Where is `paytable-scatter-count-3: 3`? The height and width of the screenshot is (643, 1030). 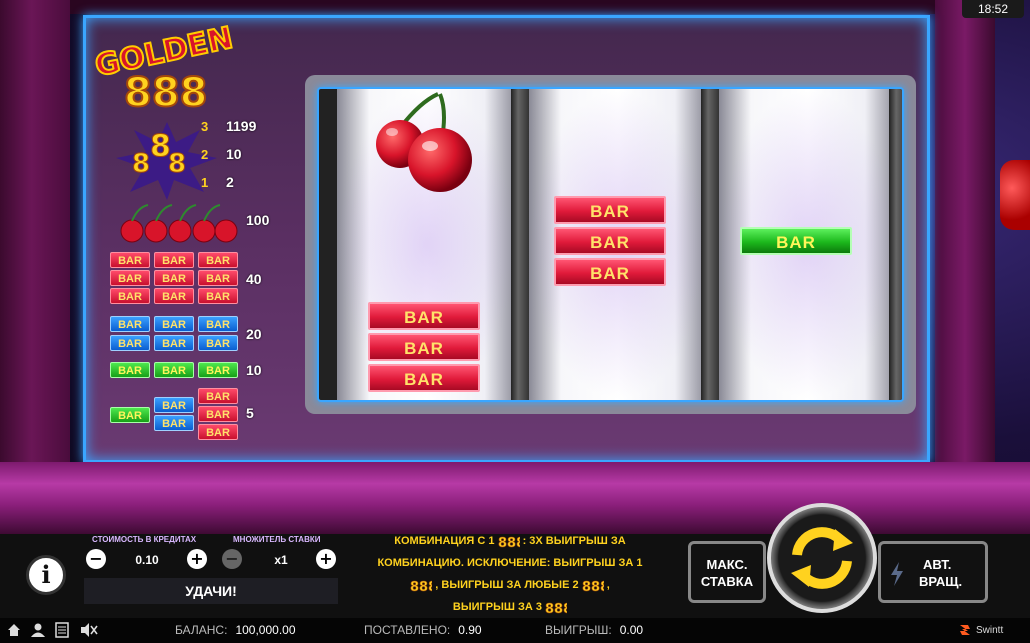 paytable-scatter-count-3: 3 is located at coordinates (205, 126).